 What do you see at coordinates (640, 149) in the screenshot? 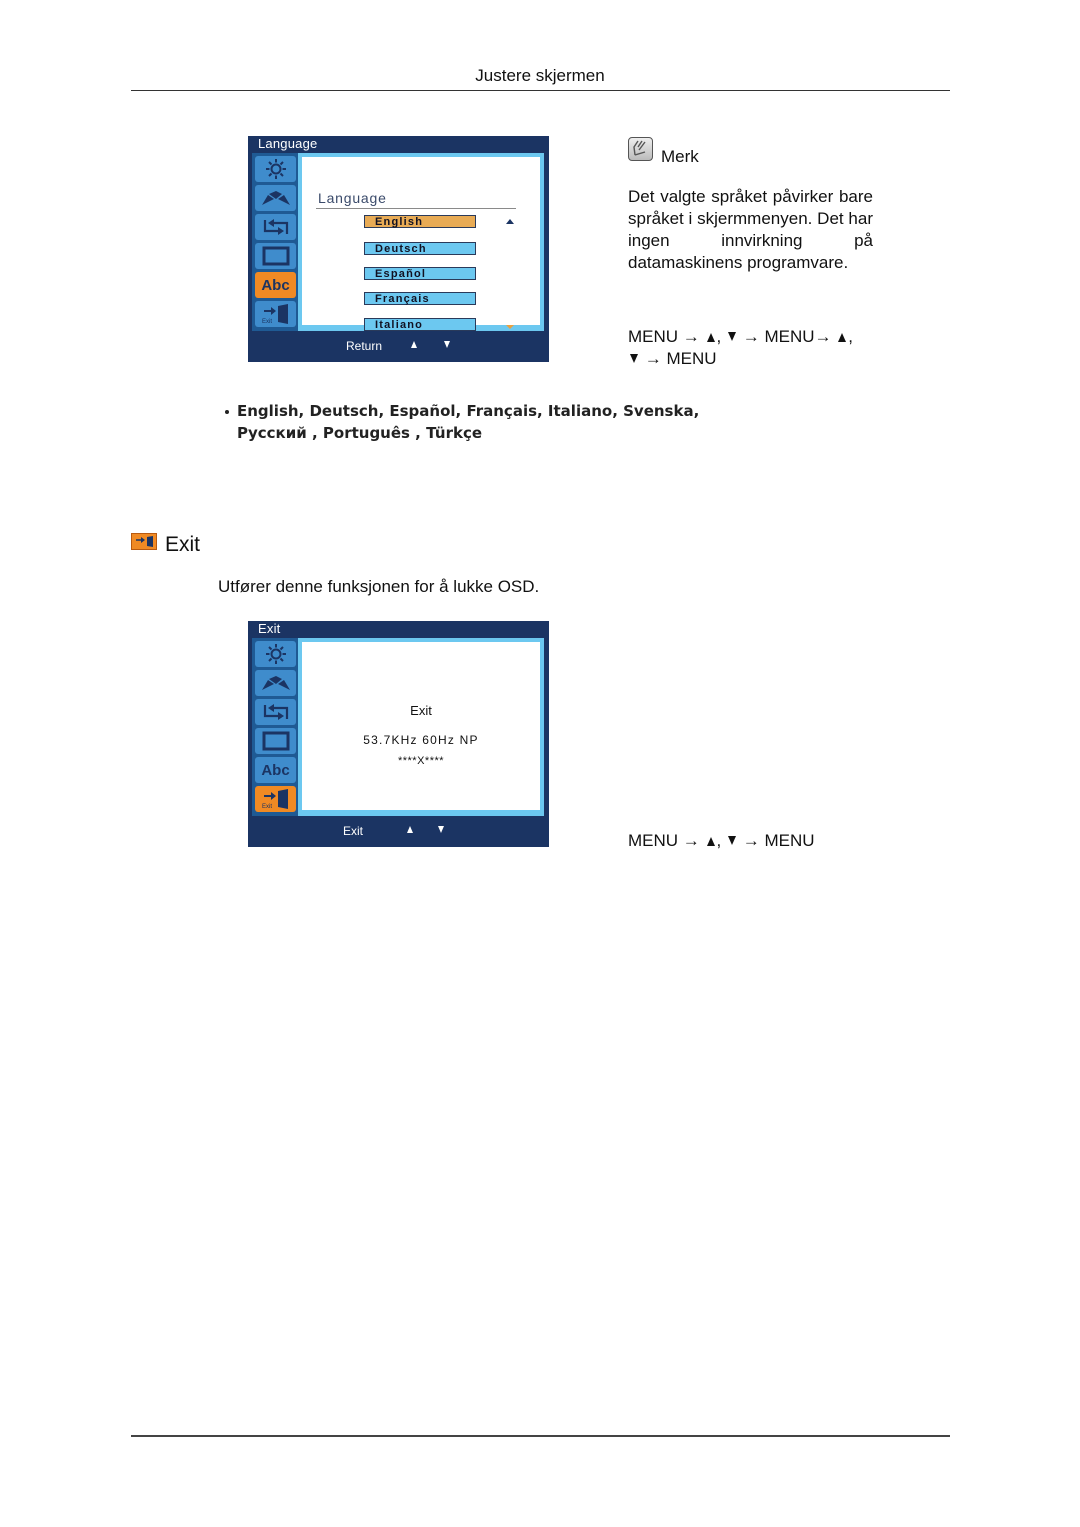
I see `note-icon` at bounding box center [640, 149].